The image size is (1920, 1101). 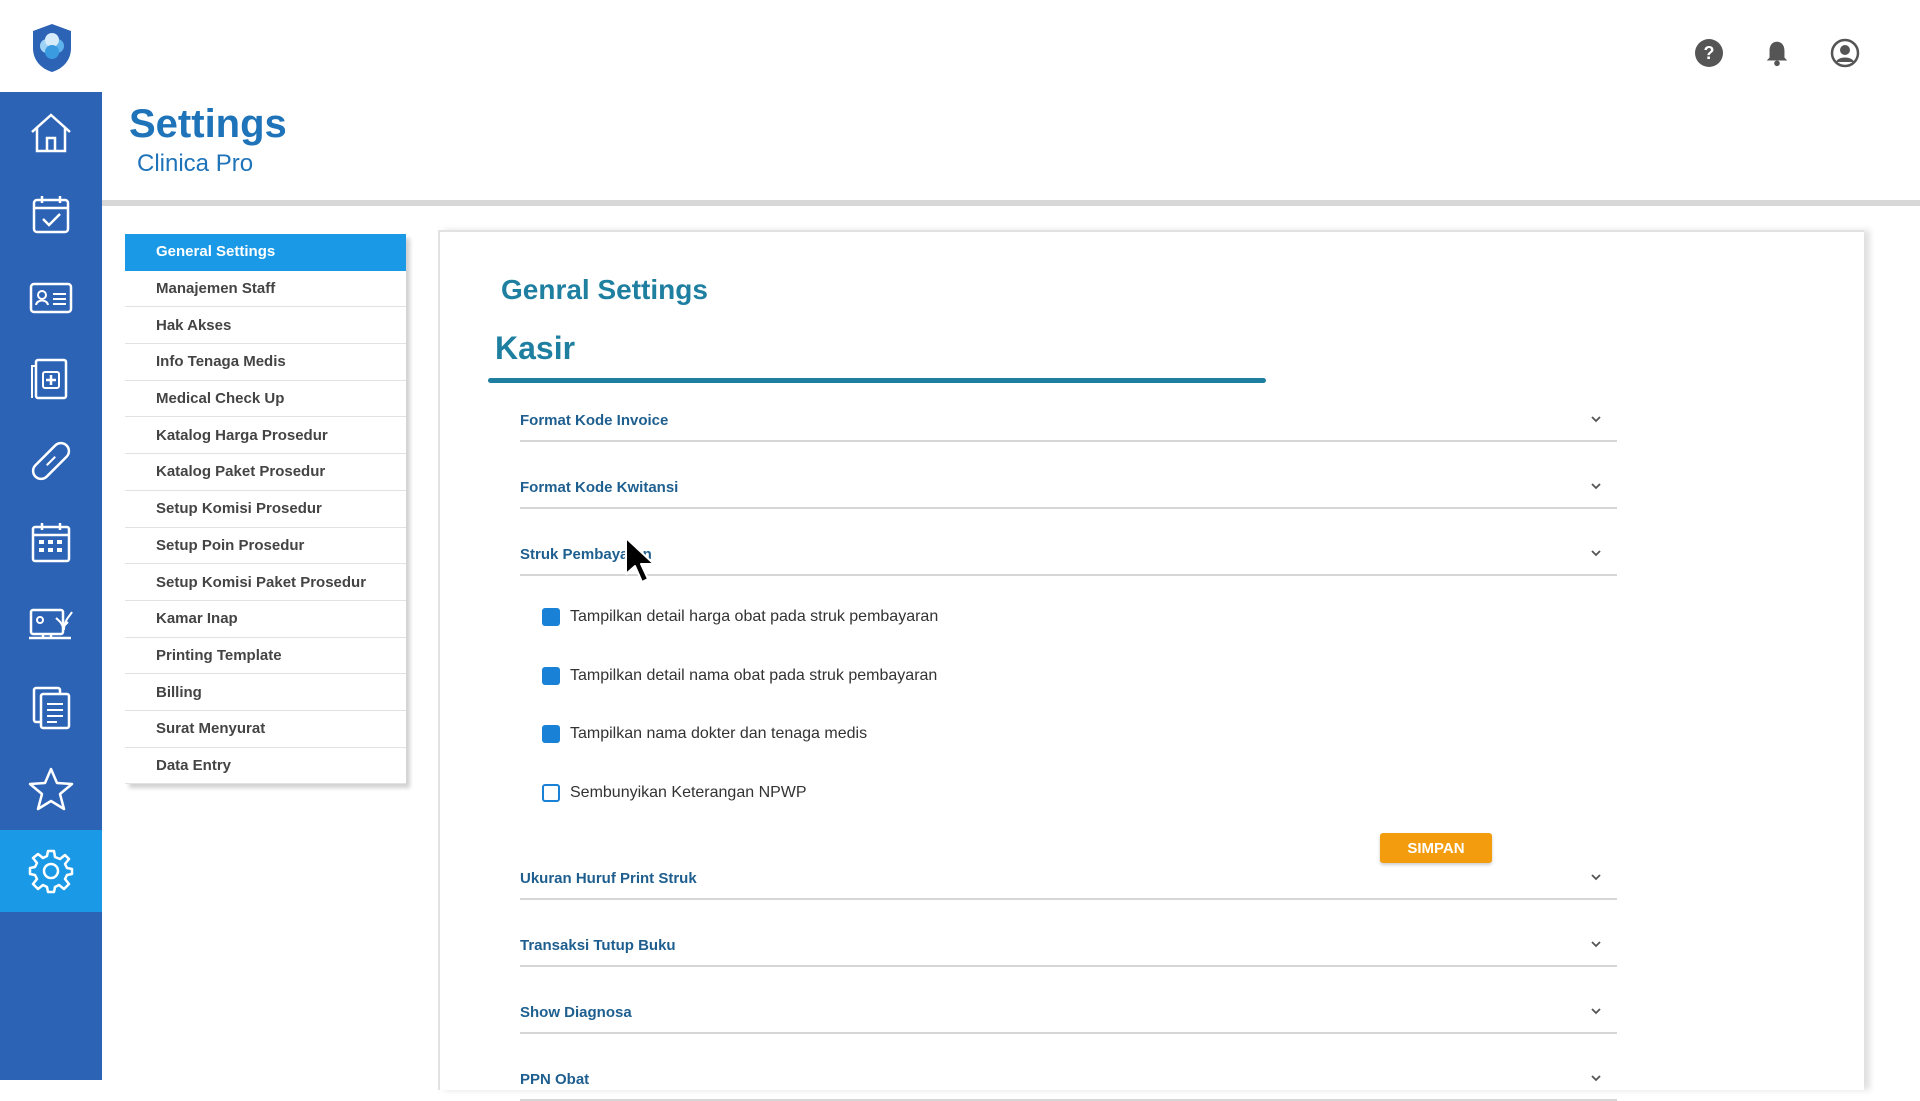 I want to click on accordion-struk-pembayaran: Struk Pembayaran, so click(x=1068, y=557).